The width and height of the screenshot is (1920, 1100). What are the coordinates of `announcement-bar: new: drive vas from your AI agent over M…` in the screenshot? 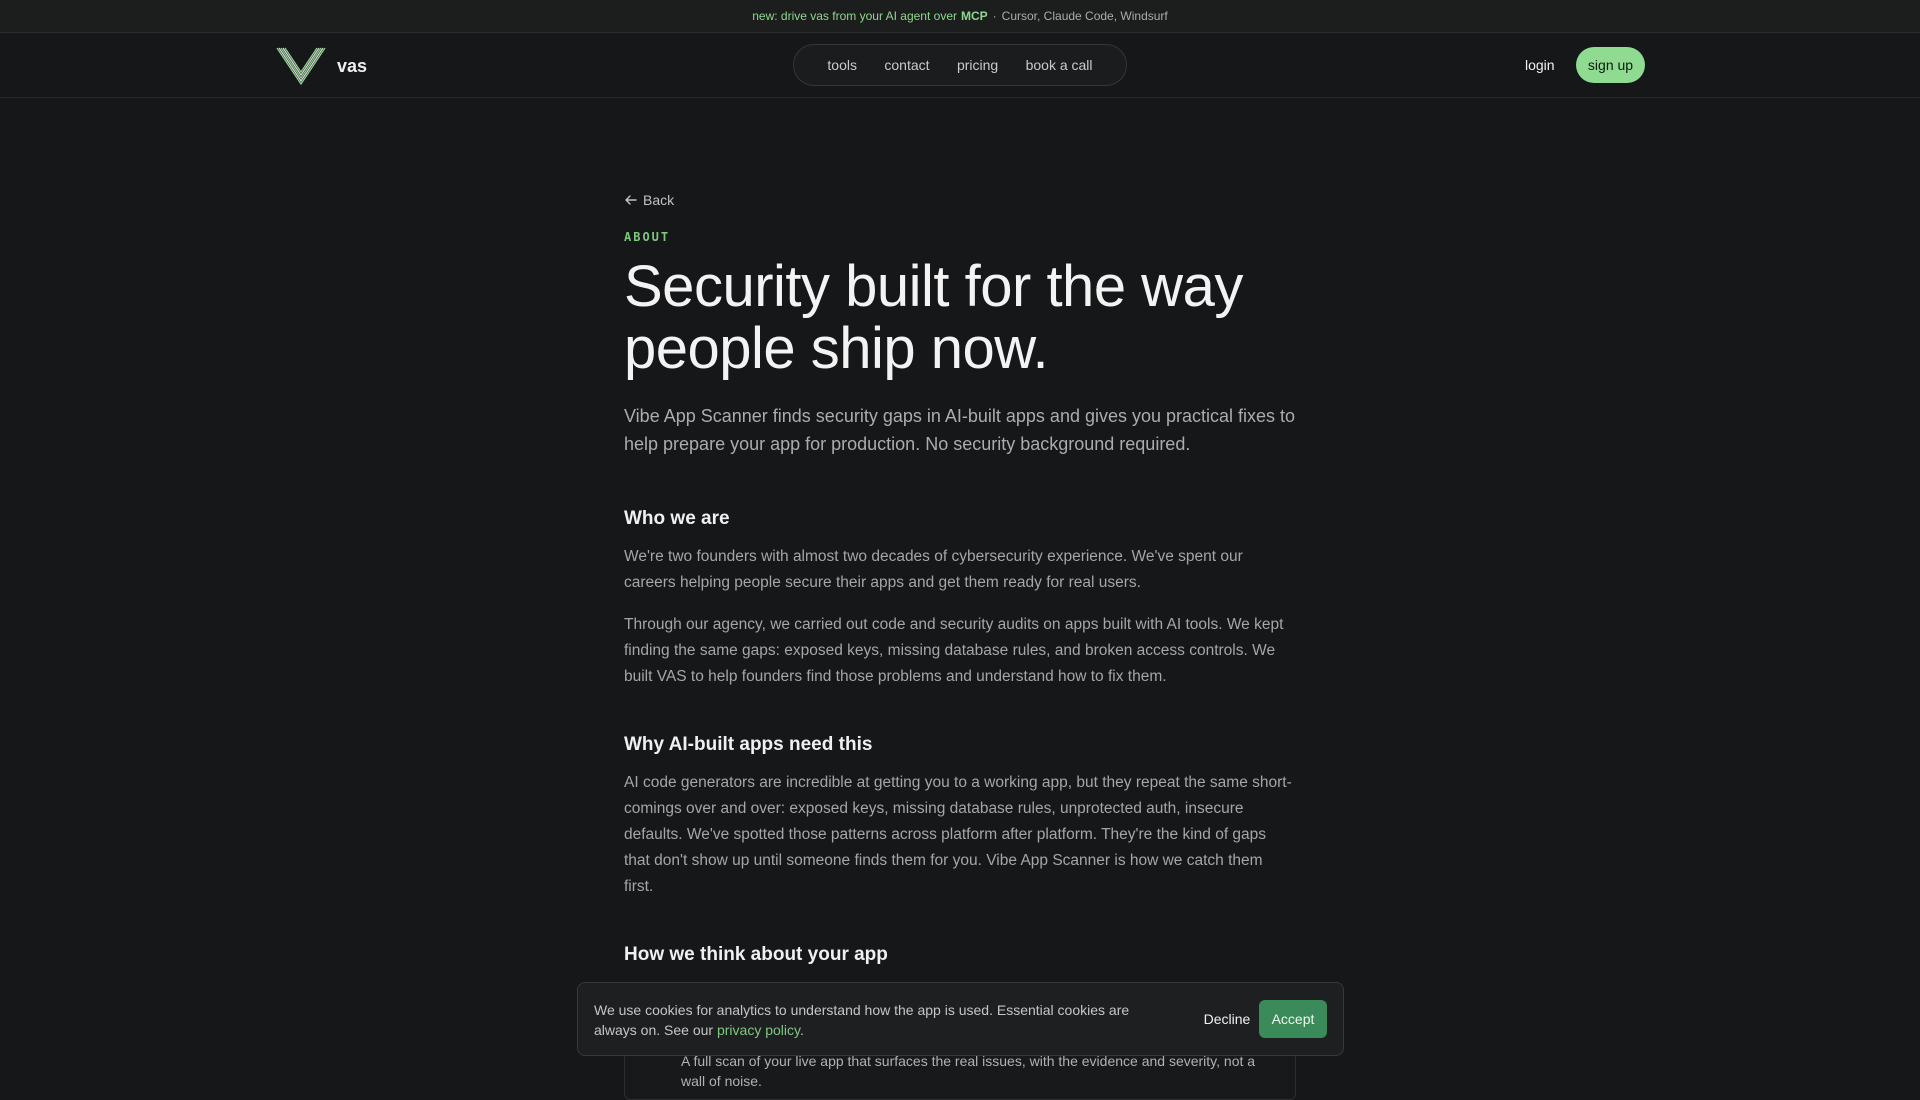 It's located at (960, 16).